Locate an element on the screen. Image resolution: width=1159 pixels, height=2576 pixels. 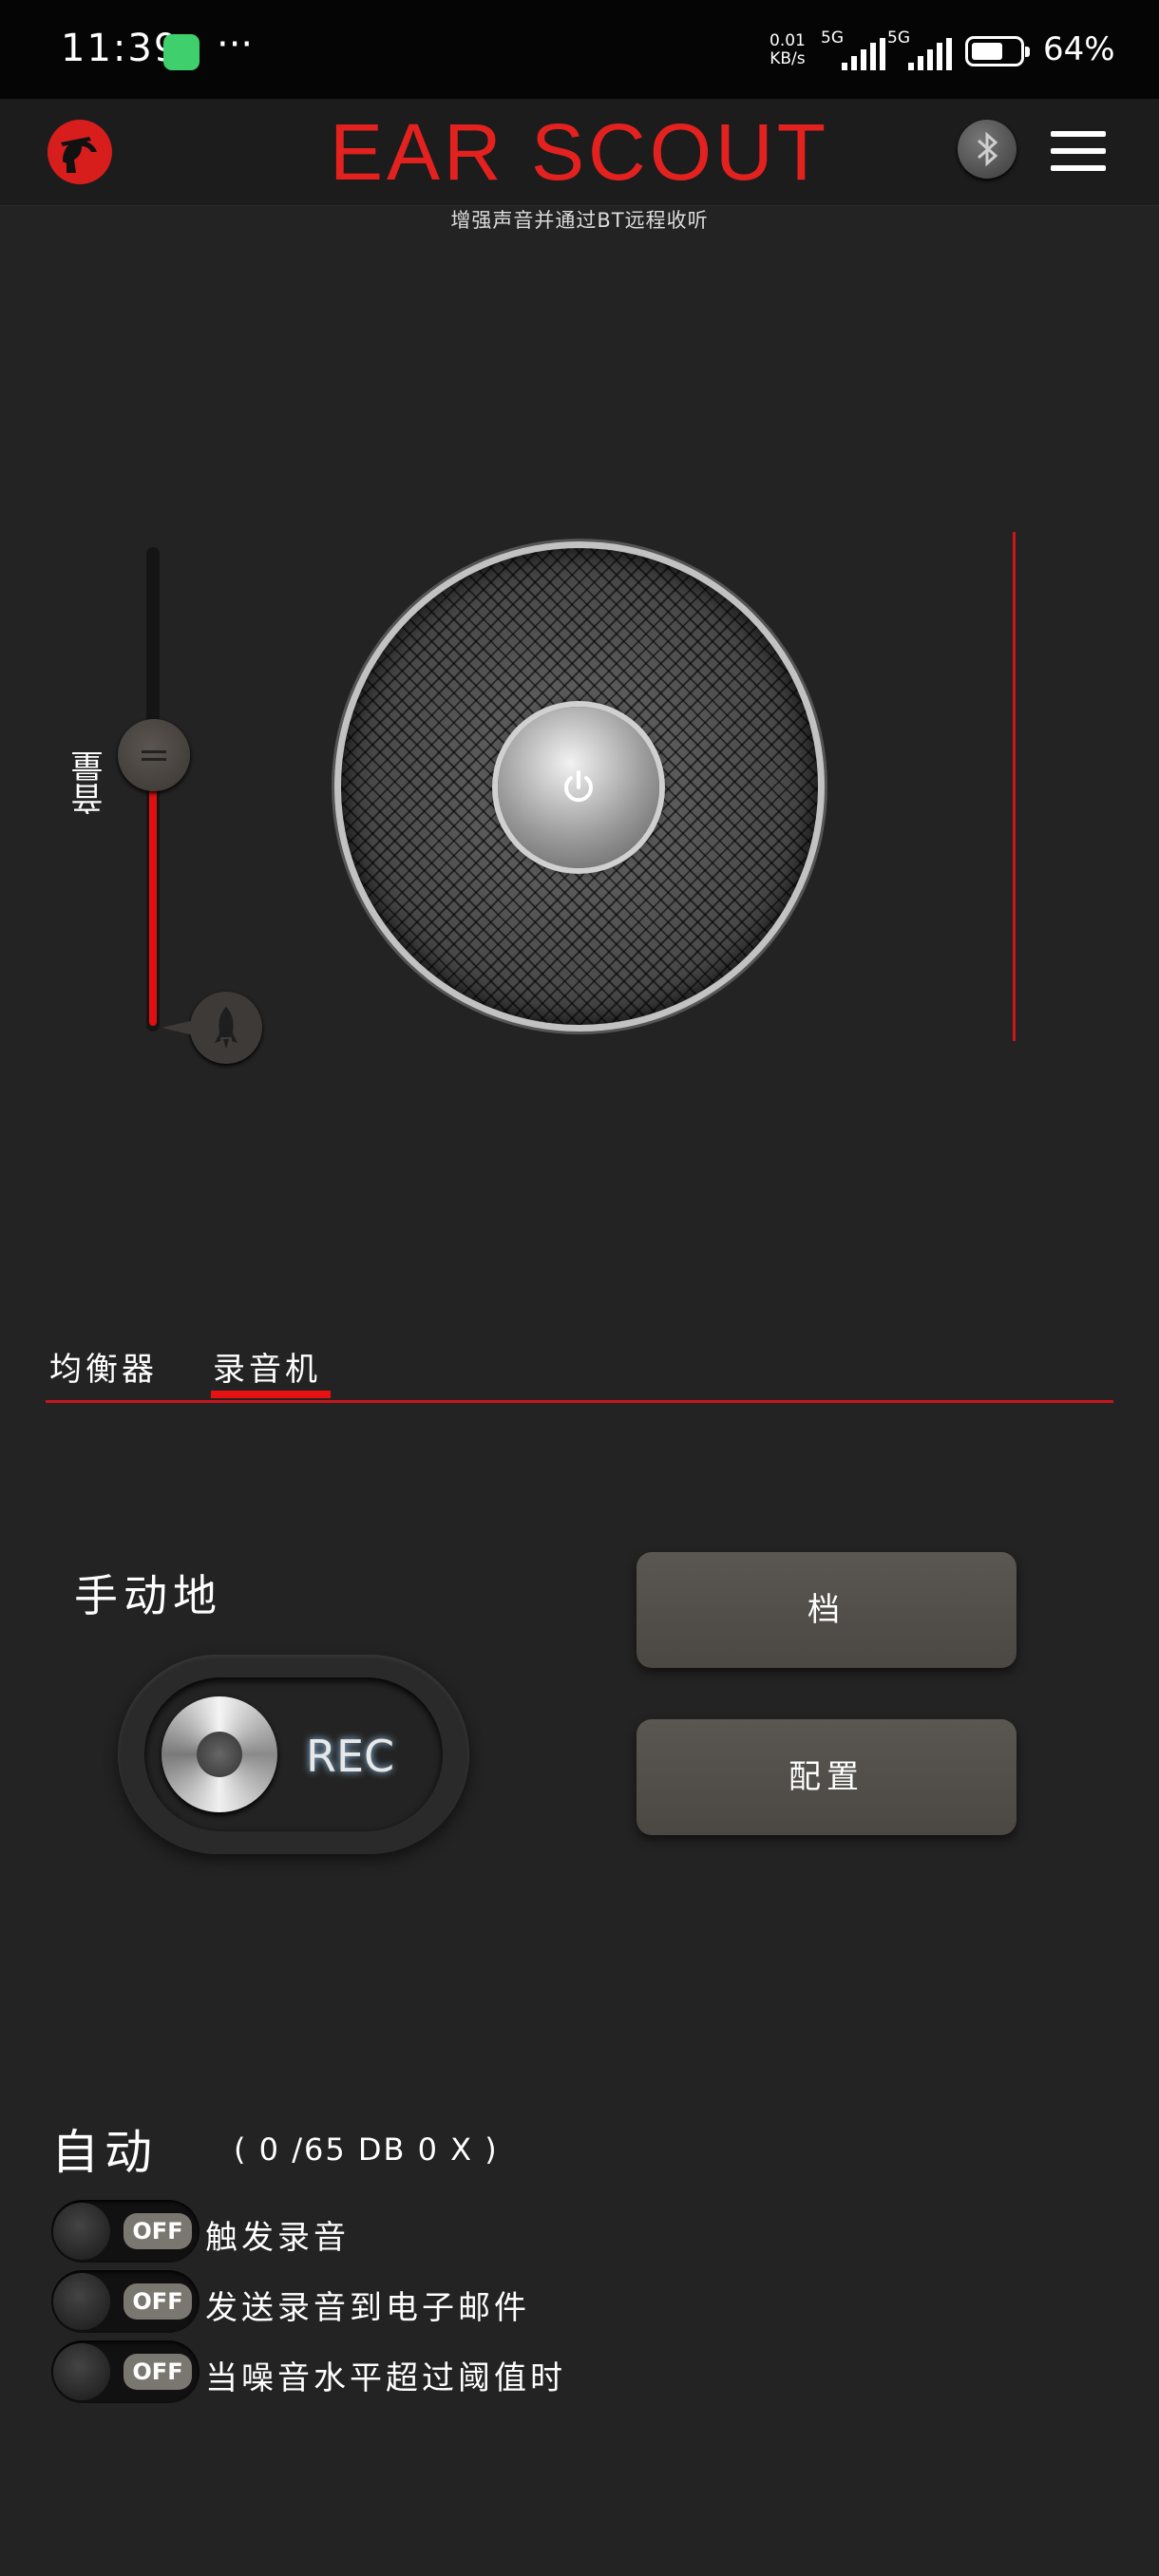
status-bar: 11:39 ··· 0.01 KB/s 5G 5G 64% is located at coordinates (579, 49).